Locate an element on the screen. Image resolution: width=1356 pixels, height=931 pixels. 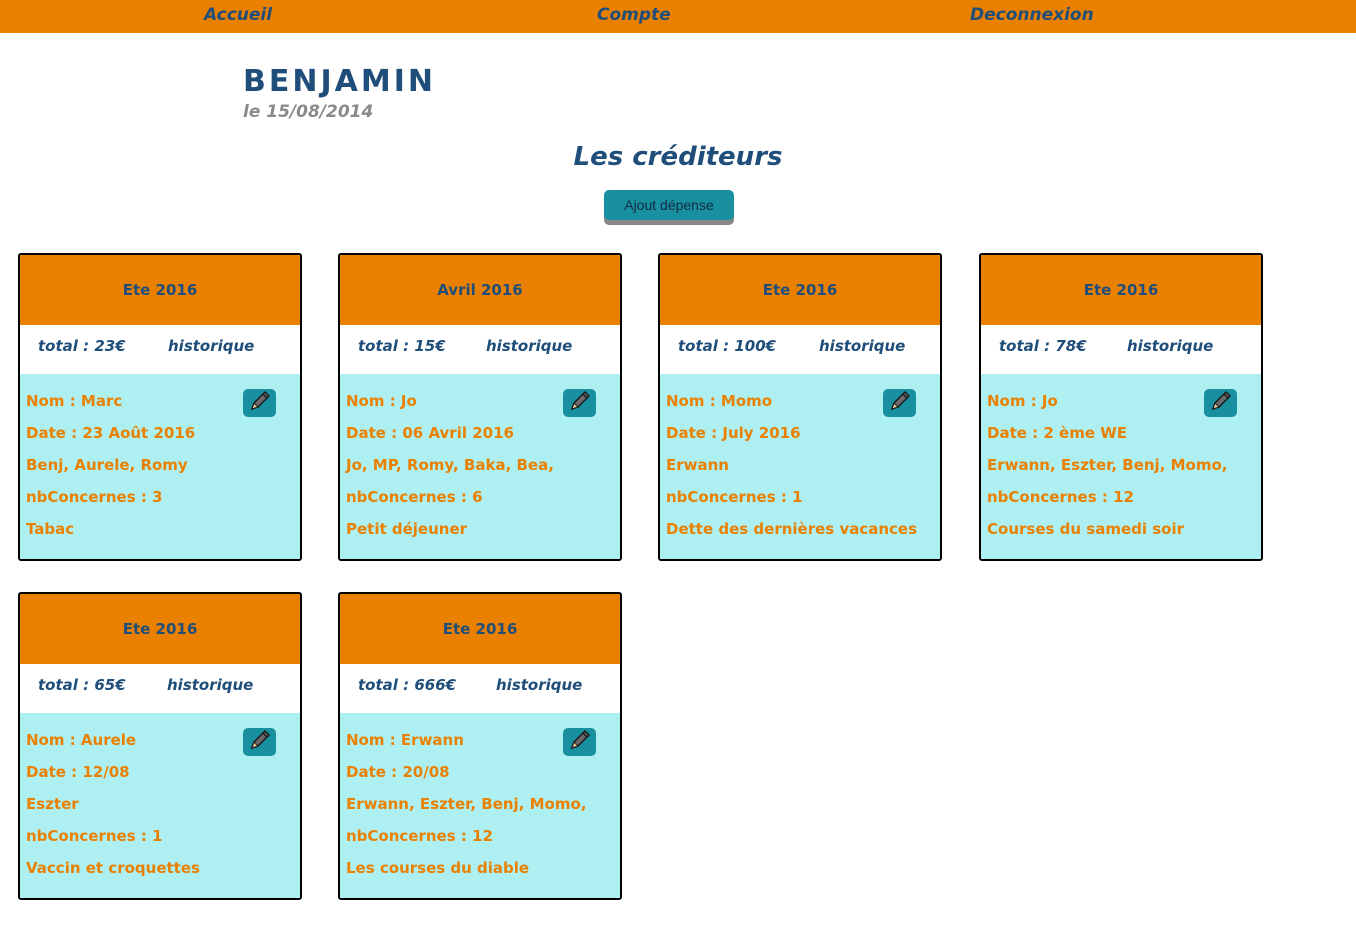
card-date: Date : 12/08 is located at coordinates (78, 772).